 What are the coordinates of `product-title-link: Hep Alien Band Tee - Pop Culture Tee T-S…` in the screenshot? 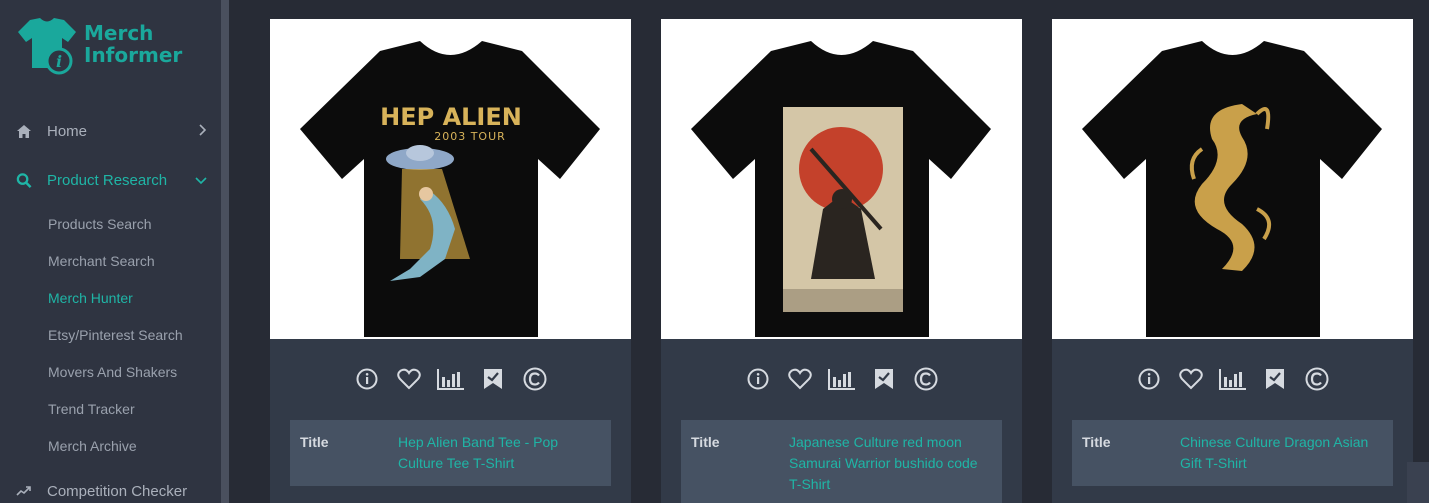 It's located at (499, 453).